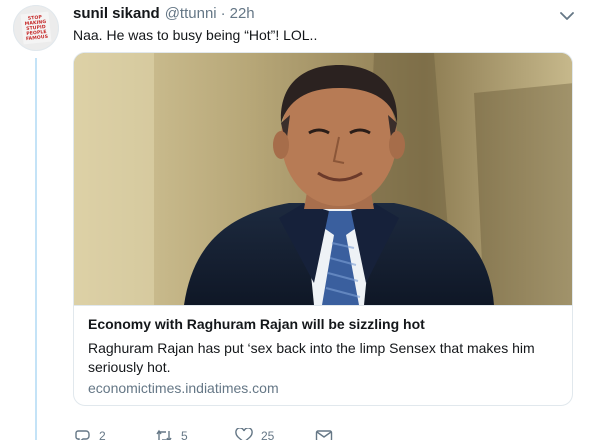 This screenshot has width=616, height=440. Describe the element at coordinates (164, 15) in the screenshot. I see `tweet-header: sunil sikand @ttunni · 22h` at that location.